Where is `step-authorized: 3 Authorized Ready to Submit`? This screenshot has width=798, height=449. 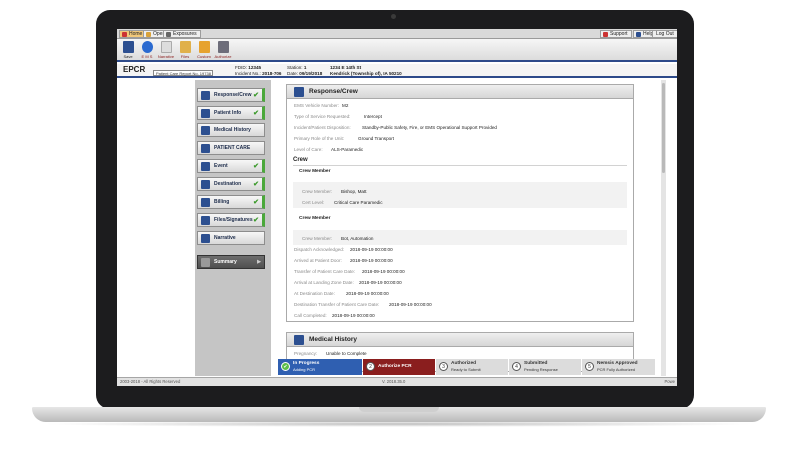
step-authorized: 3 Authorized Ready to Submit is located at coordinates (472, 367).